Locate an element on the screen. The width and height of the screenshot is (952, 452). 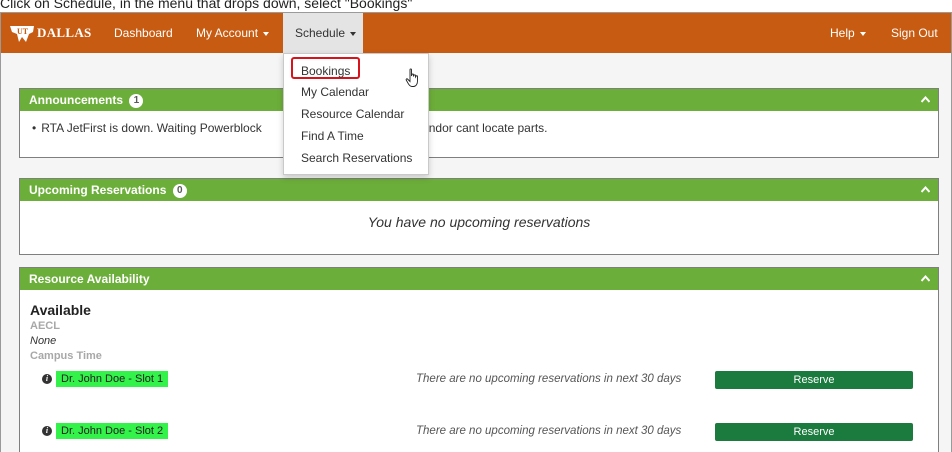
group-label: AECL is located at coordinates (45, 326).